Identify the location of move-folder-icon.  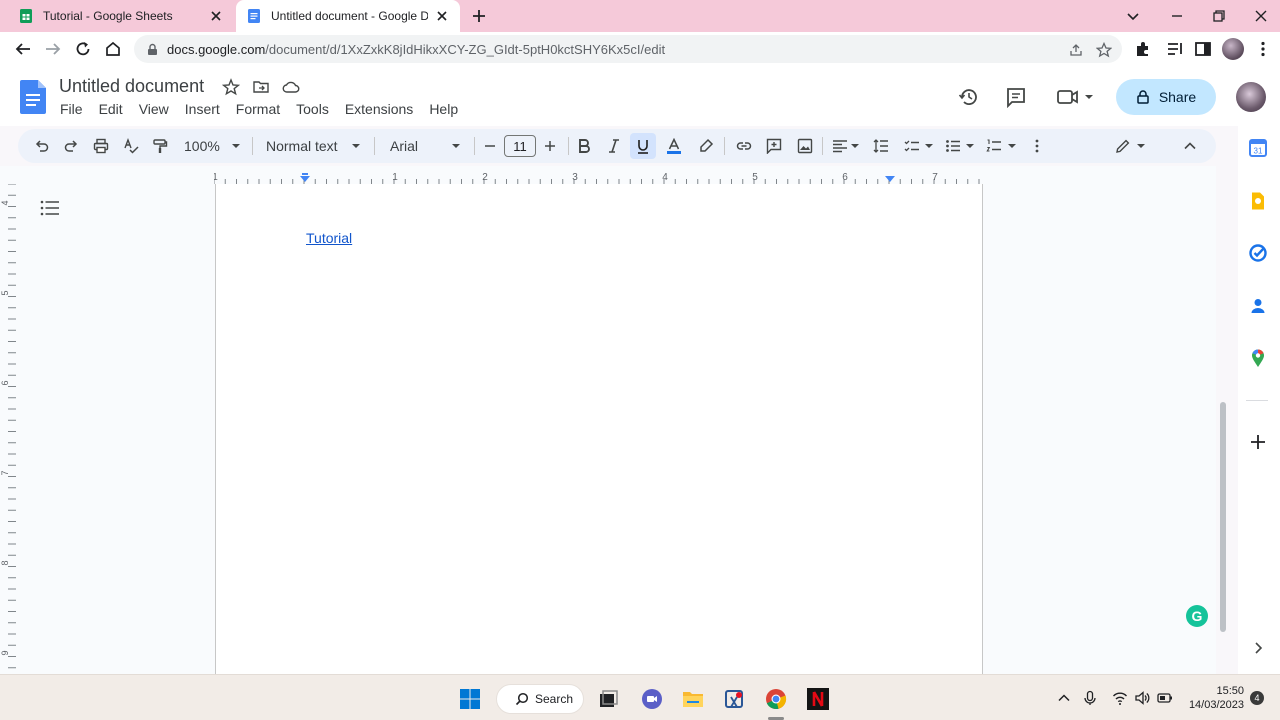
(261, 87).